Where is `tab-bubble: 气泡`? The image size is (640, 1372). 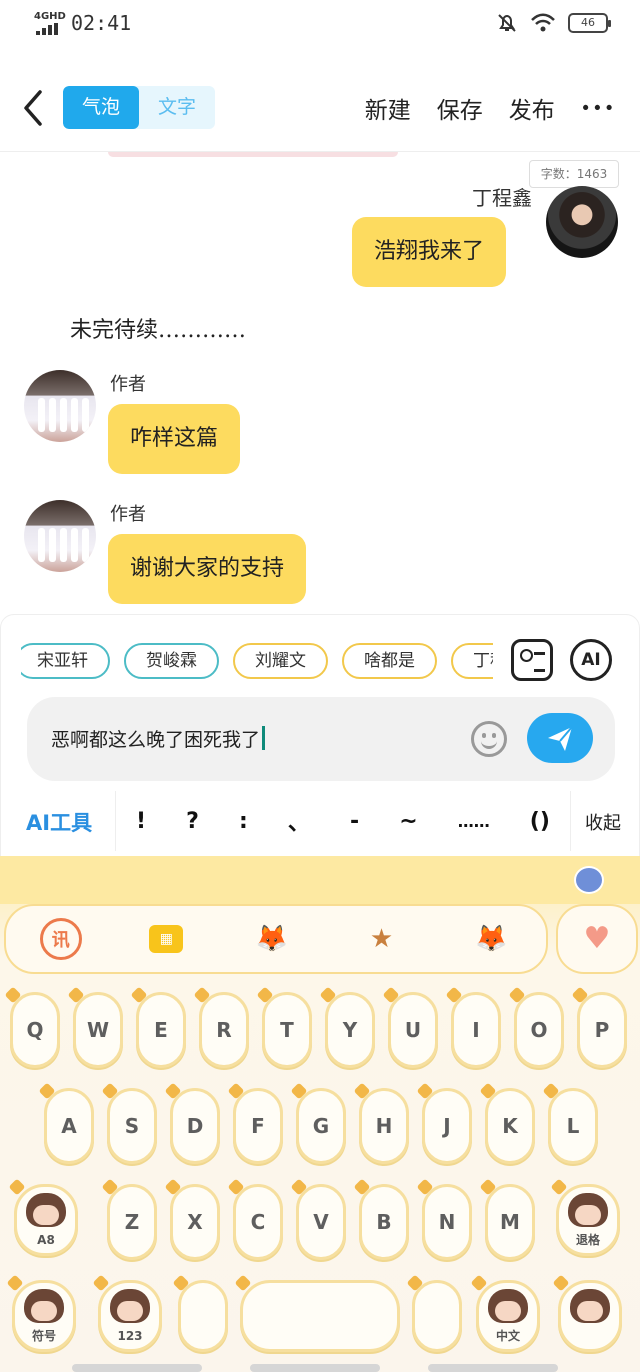
tab-bubble: 气泡 is located at coordinates (101, 107).